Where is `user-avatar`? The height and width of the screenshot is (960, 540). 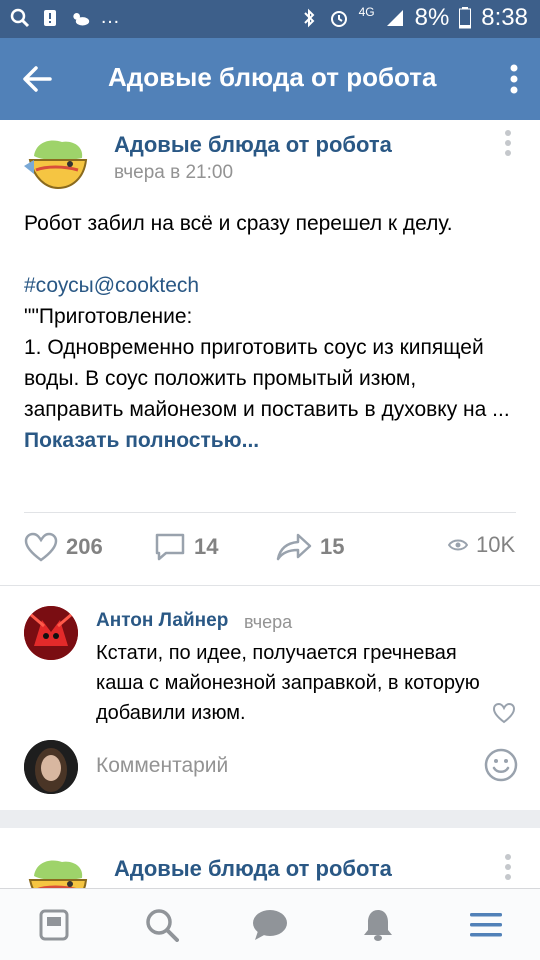 user-avatar is located at coordinates (51, 767).